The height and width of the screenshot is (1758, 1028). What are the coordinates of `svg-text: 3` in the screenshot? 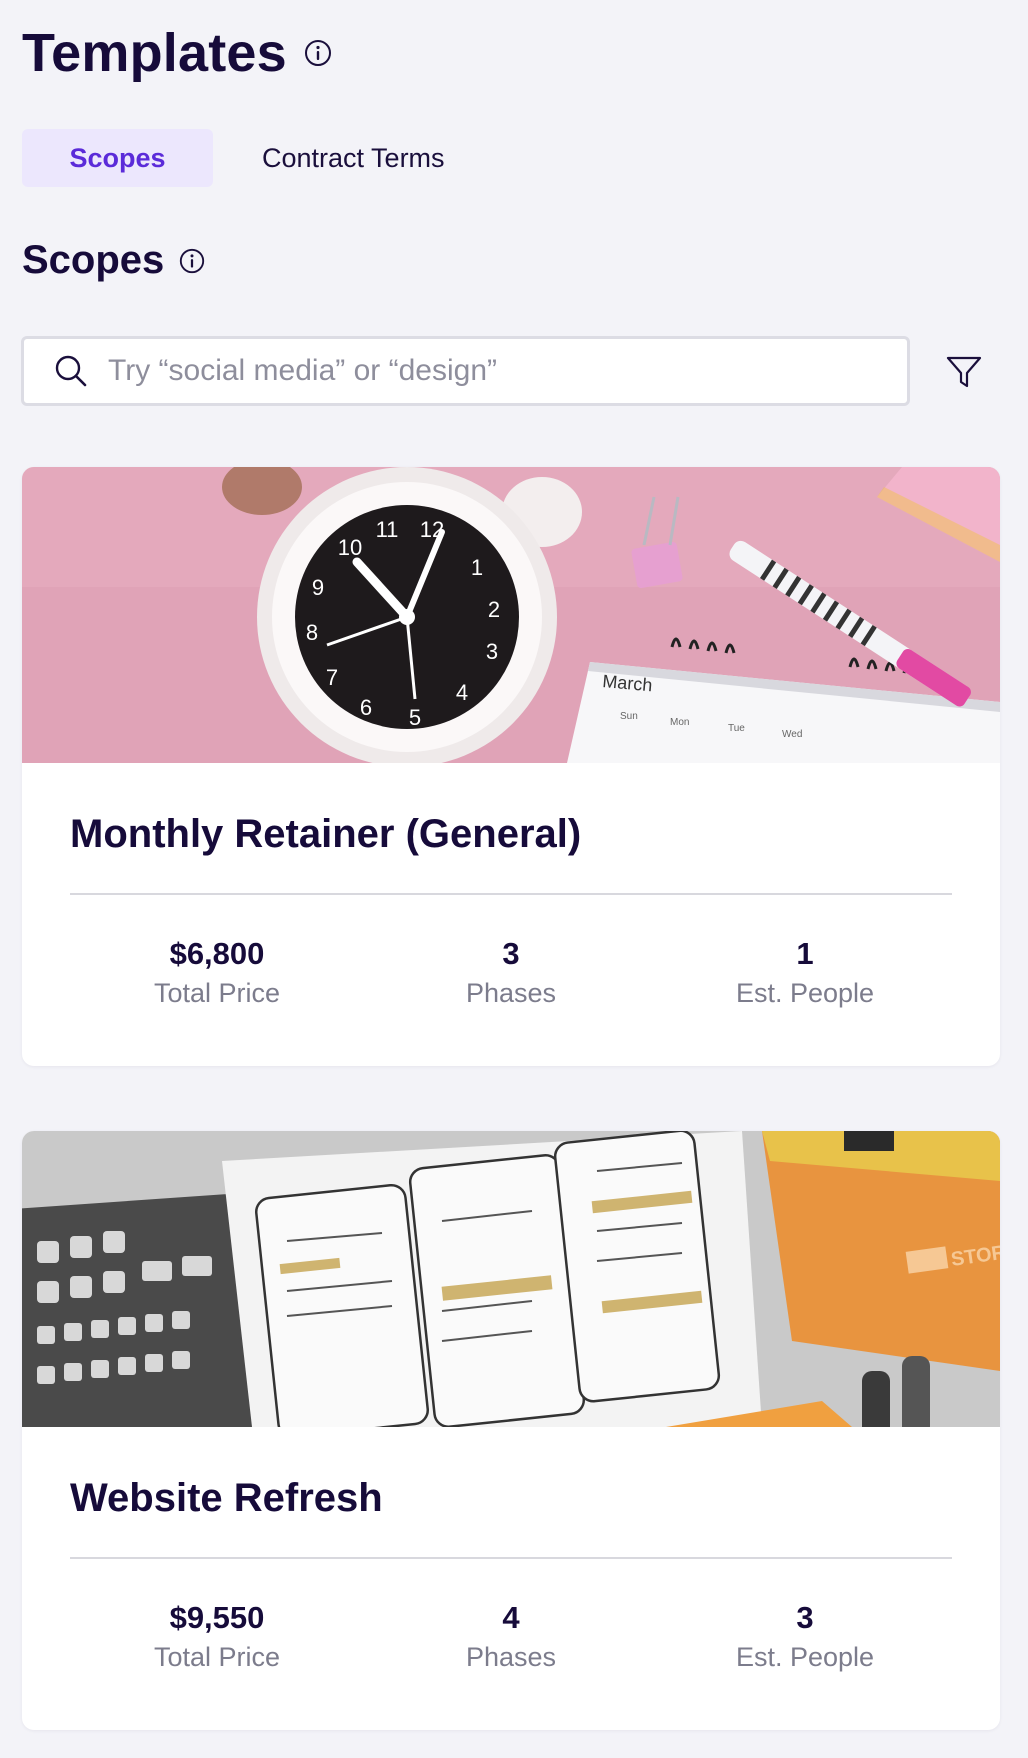 It's located at (492, 651).